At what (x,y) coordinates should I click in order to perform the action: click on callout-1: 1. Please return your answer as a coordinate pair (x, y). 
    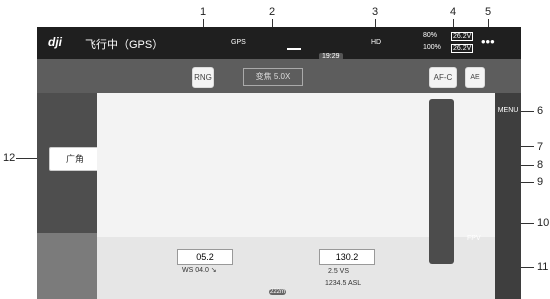
    Looking at the image, I should click on (203, 12).